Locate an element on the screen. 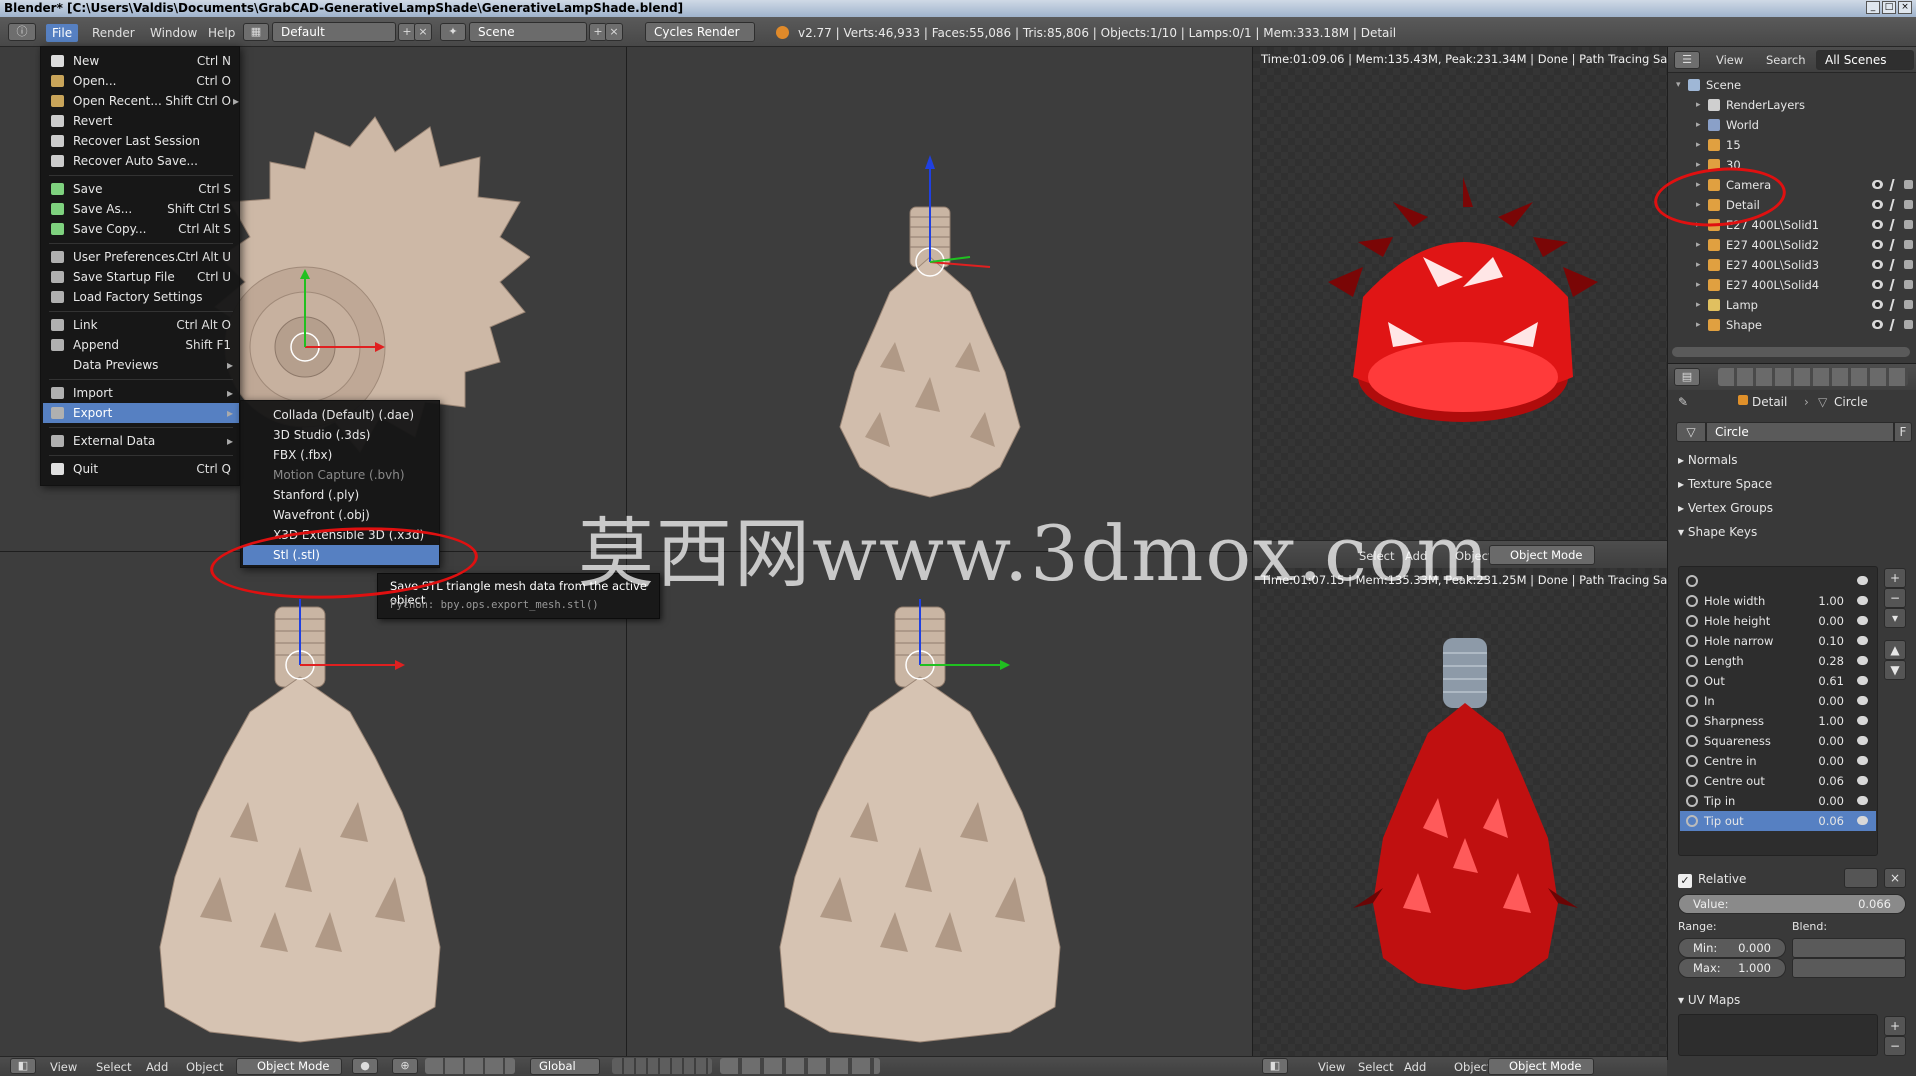 This screenshot has height=1076, width=1916. scene-selector: Scene is located at coordinates (528, 32).